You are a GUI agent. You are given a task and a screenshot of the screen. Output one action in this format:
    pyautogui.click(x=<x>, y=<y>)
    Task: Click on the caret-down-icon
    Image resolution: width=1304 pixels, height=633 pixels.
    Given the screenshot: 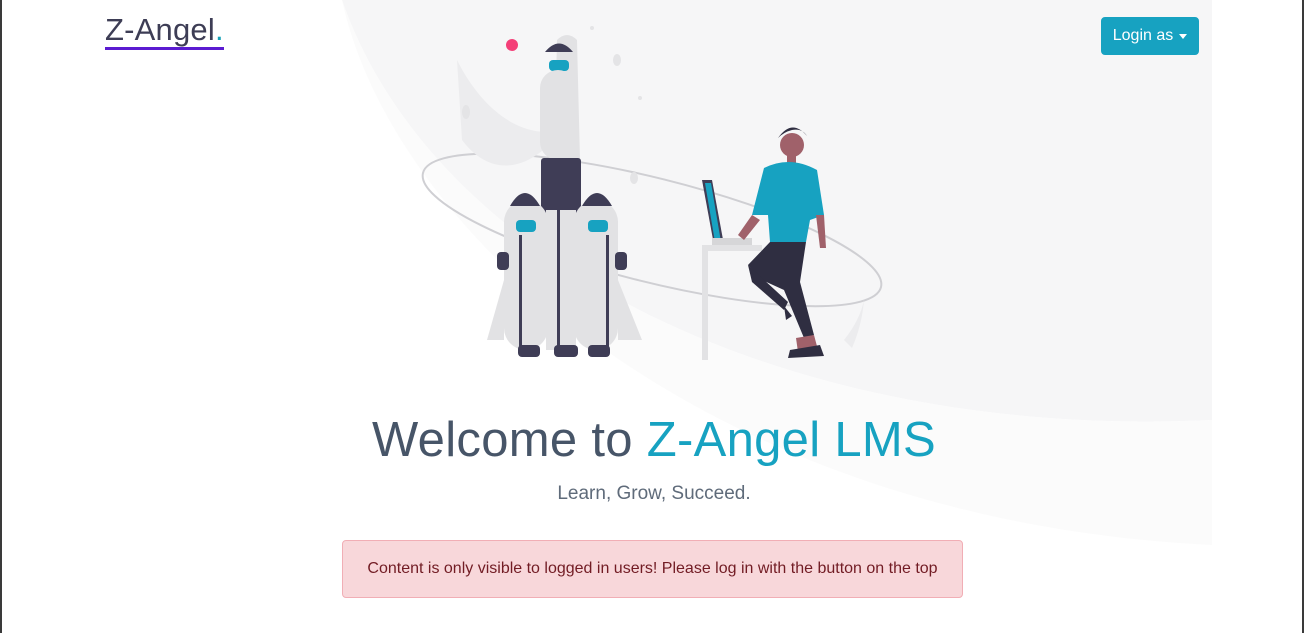 What is the action you would take?
    pyautogui.click(x=1183, y=36)
    